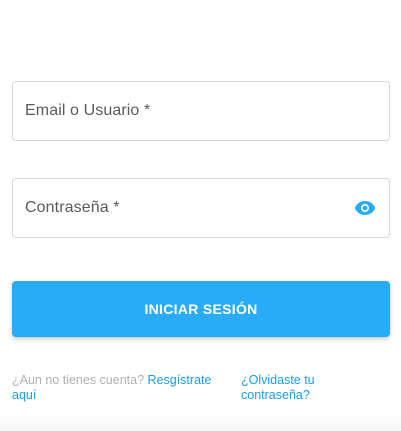 The height and width of the screenshot is (431, 401). Describe the element at coordinates (78, 380) in the screenshot. I see `no-account-text: ¿Aun no tienes cuenta?` at that location.